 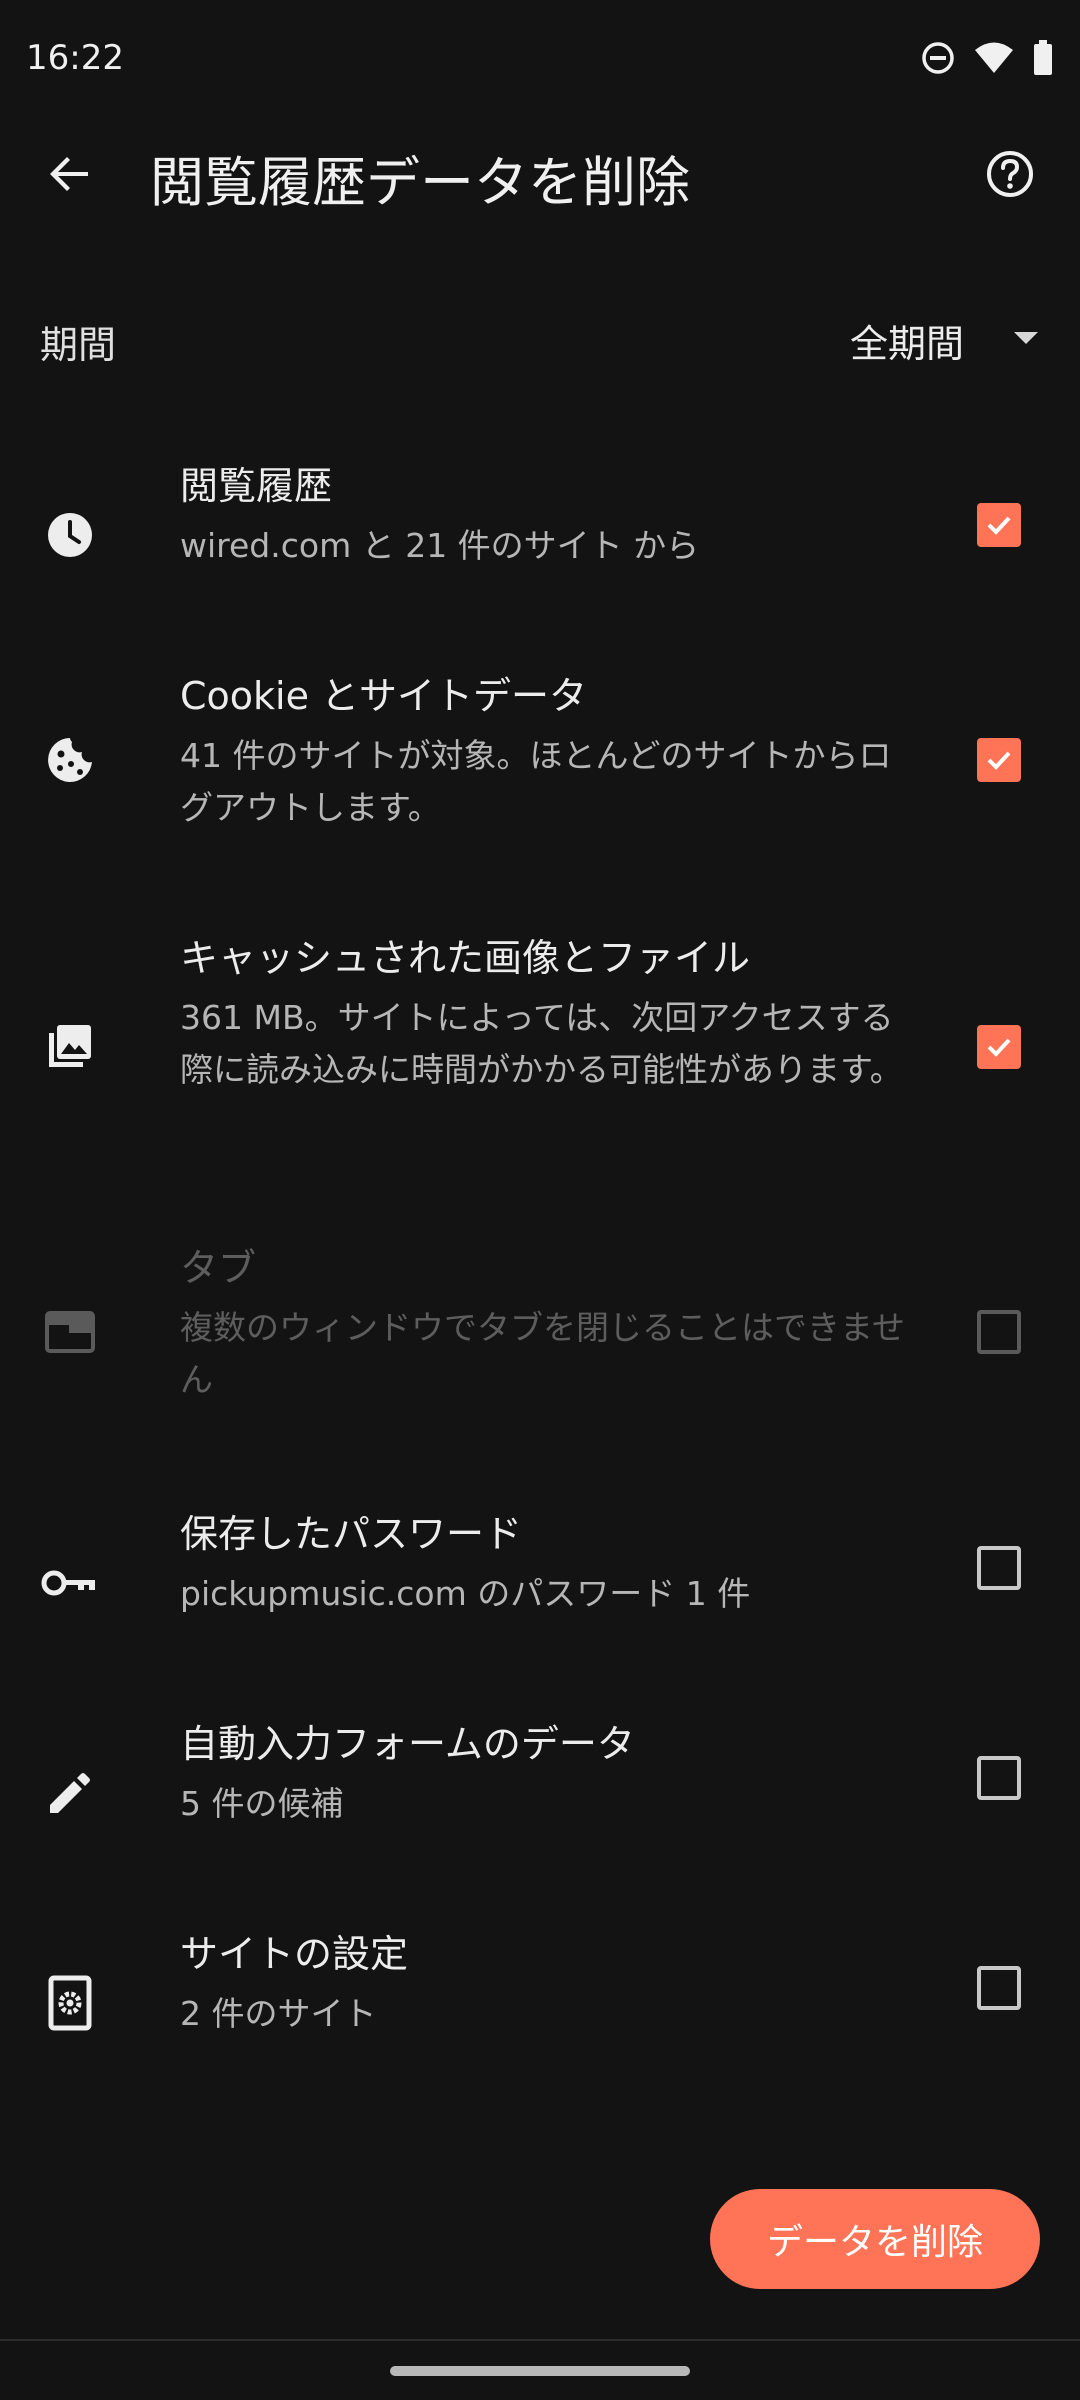 I want to click on item-text: 閲覧履歴 wired.com と 21 件のサイト から, so click(x=550, y=516).